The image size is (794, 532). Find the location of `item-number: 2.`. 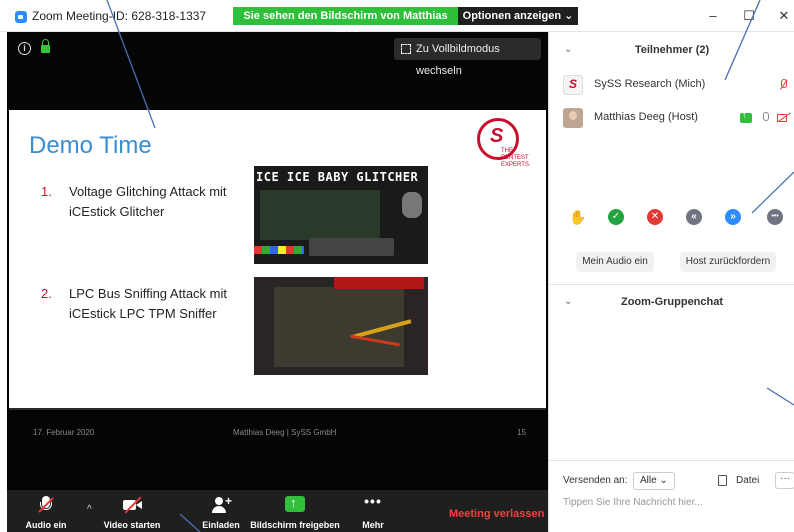

item-number: 2. is located at coordinates (46, 293).